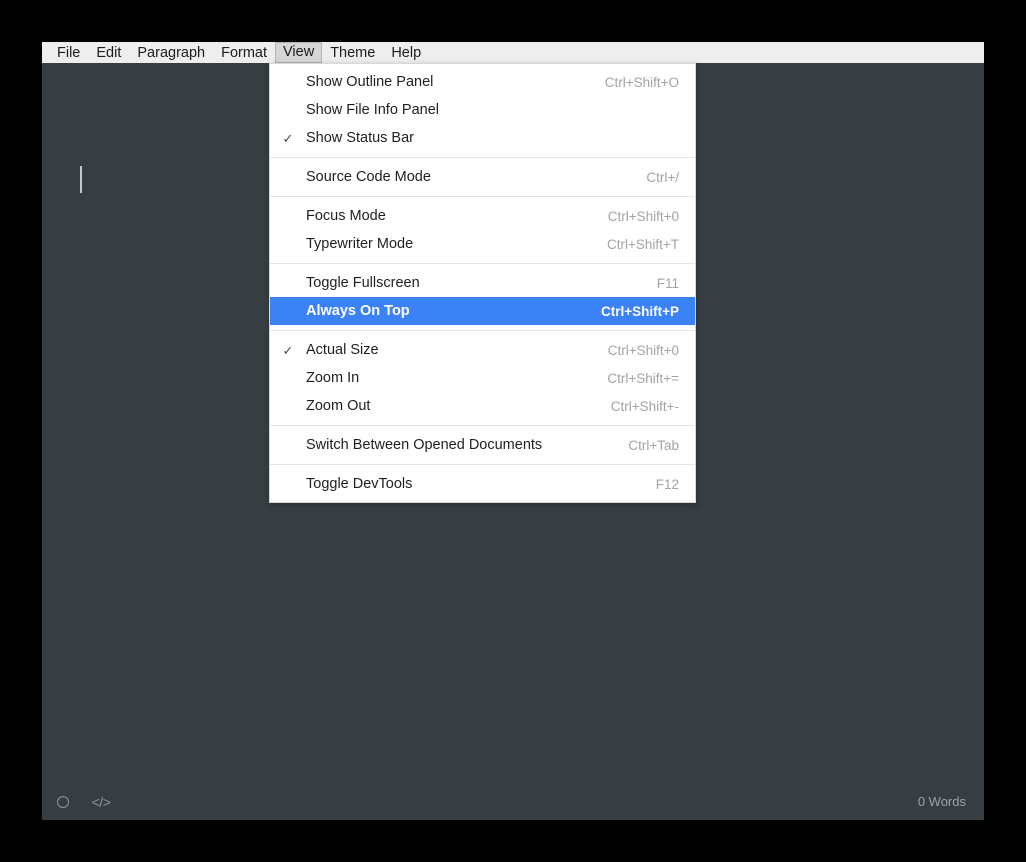 The width and height of the screenshot is (1026, 862). I want to click on menu-item-toggle-fullscreen: Toggle Fullscreen F11, so click(482, 283).